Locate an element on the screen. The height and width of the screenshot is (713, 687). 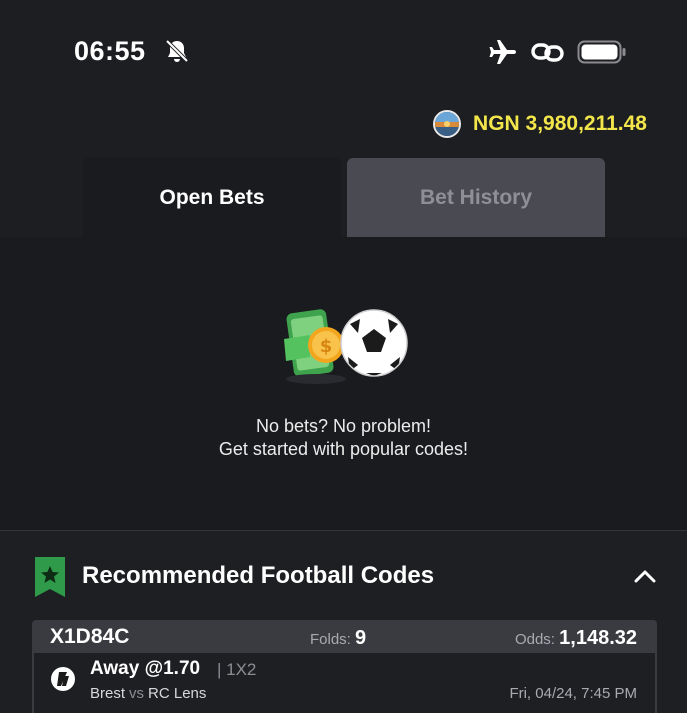
away-team: RC Lens is located at coordinates (177, 693).